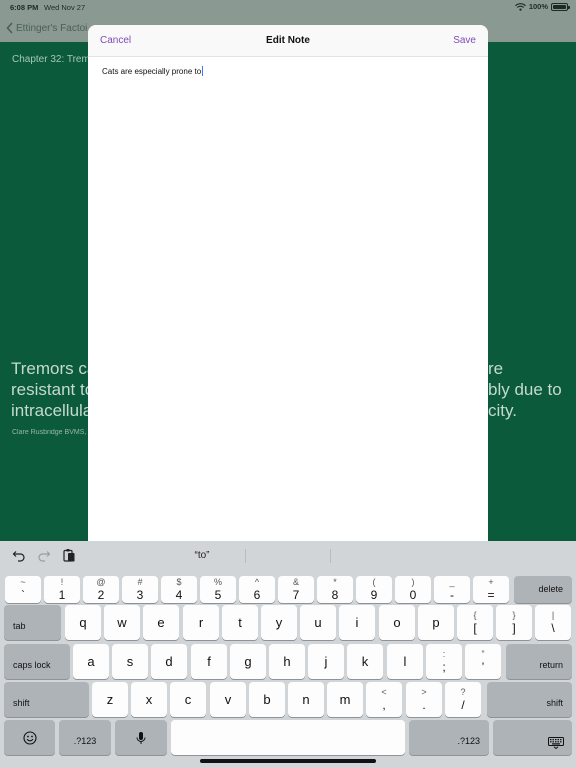 The image size is (576, 768). Describe the element at coordinates (29, 737) in the screenshot. I see `emoji-key` at that location.